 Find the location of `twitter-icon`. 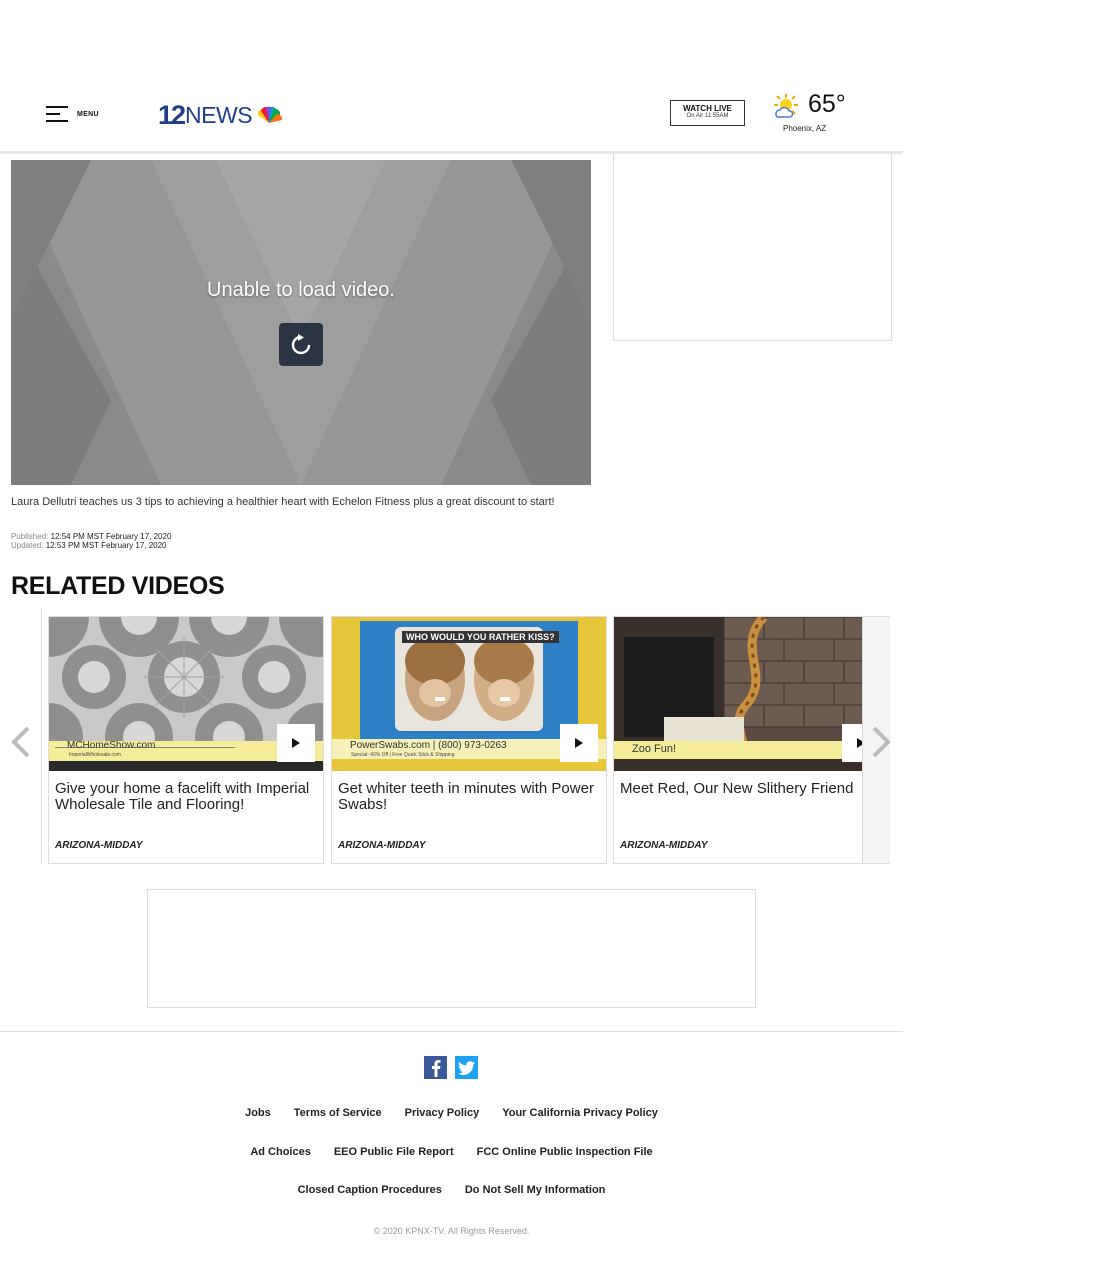

twitter-icon is located at coordinates (466, 1067).